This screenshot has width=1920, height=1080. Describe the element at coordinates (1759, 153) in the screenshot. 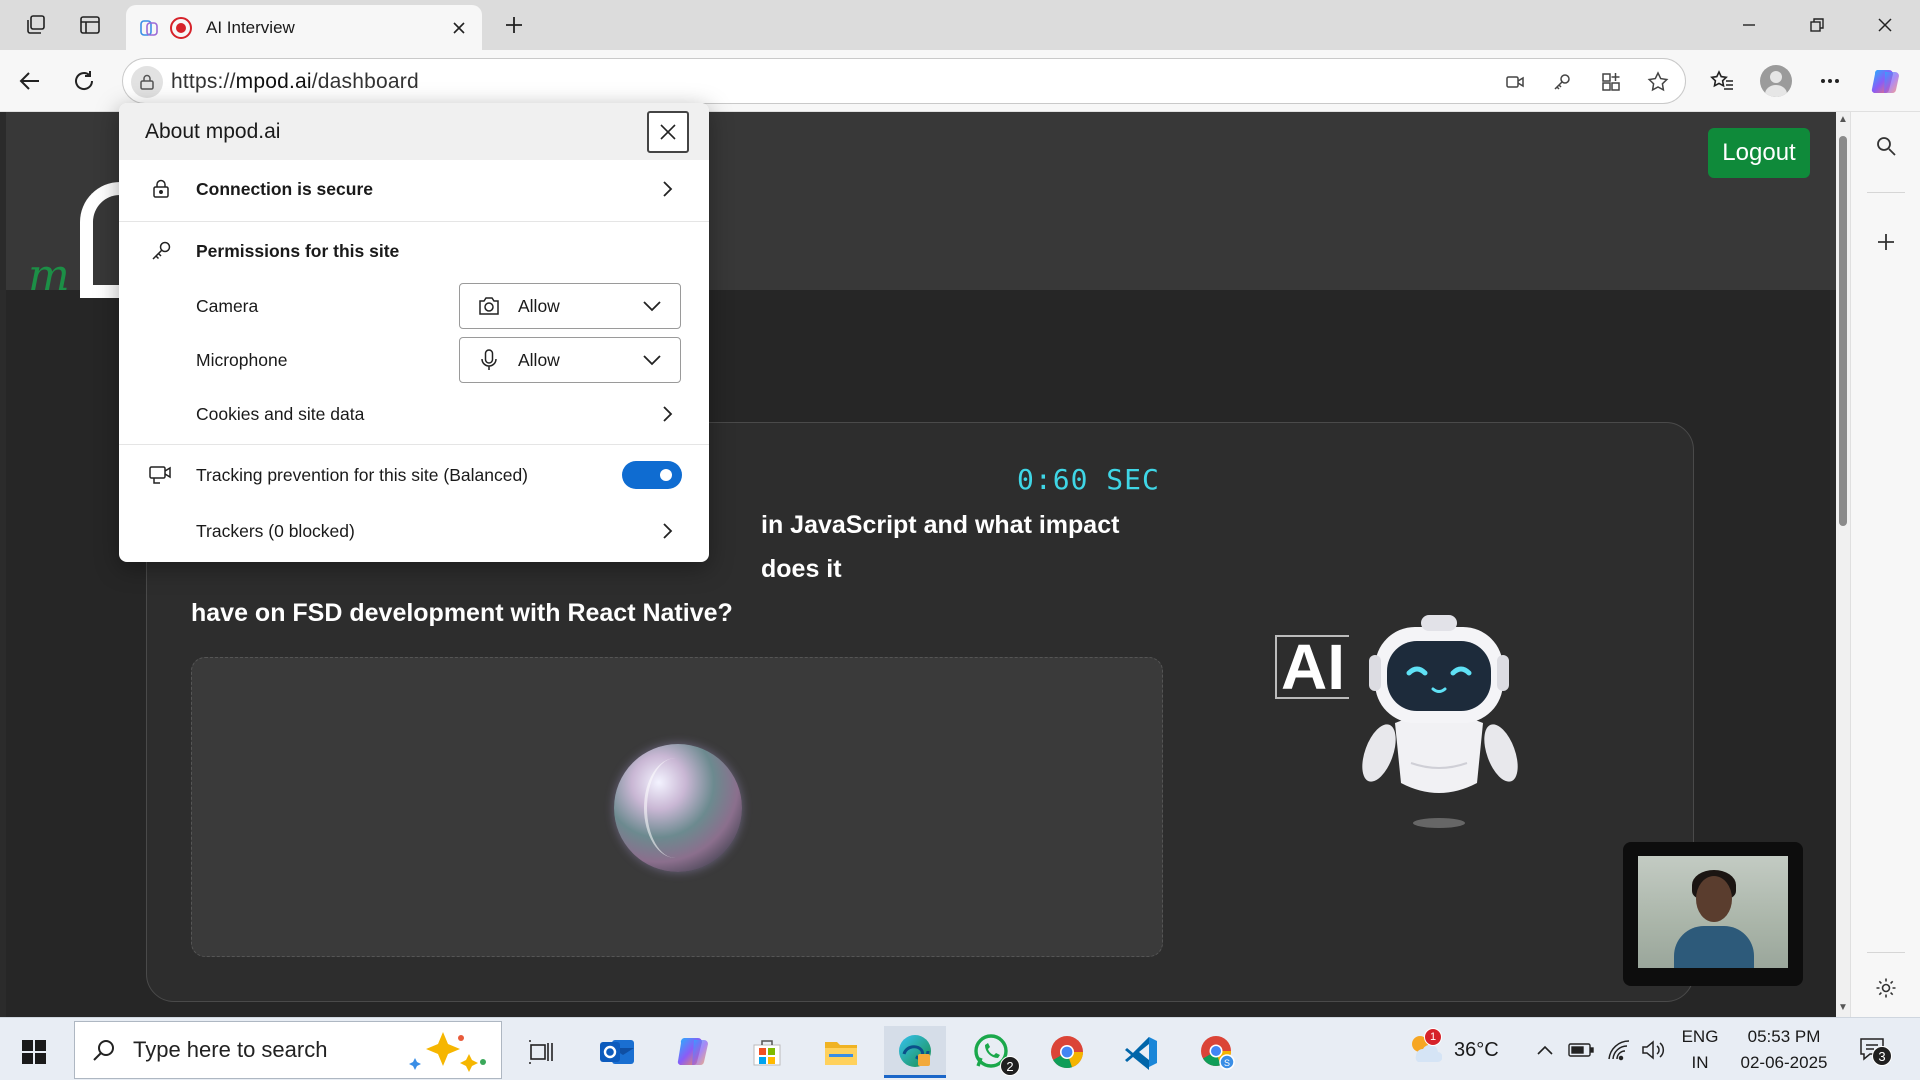

I see `logout-button: Logout` at that location.